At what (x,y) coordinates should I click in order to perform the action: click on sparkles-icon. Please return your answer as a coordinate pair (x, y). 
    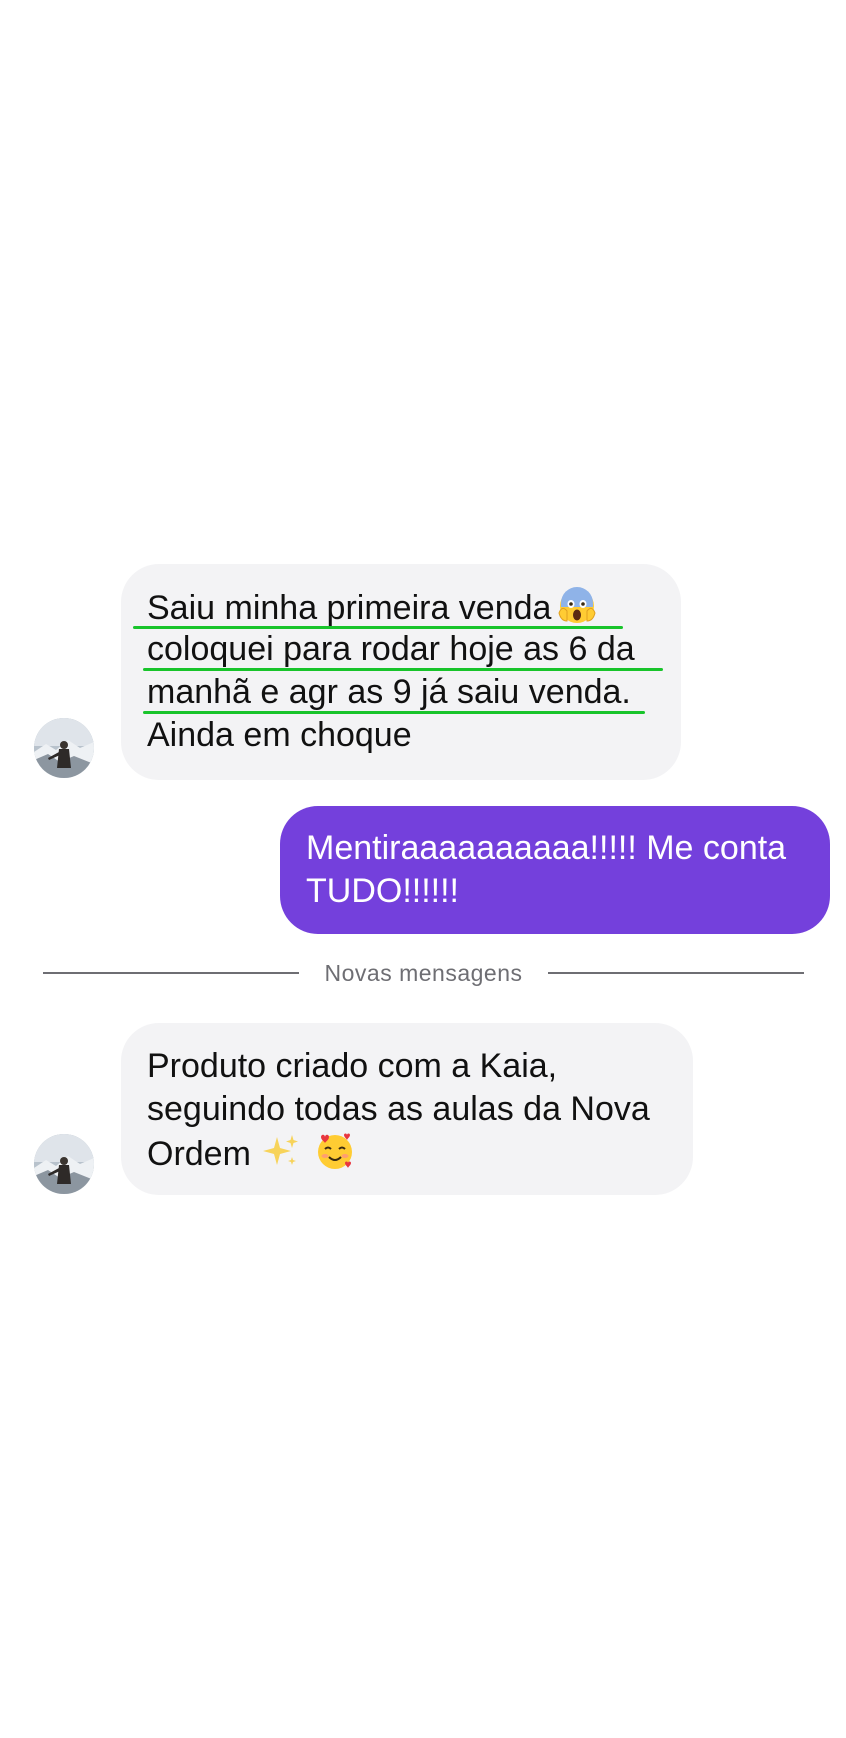
    Looking at the image, I should click on (281, 1151).